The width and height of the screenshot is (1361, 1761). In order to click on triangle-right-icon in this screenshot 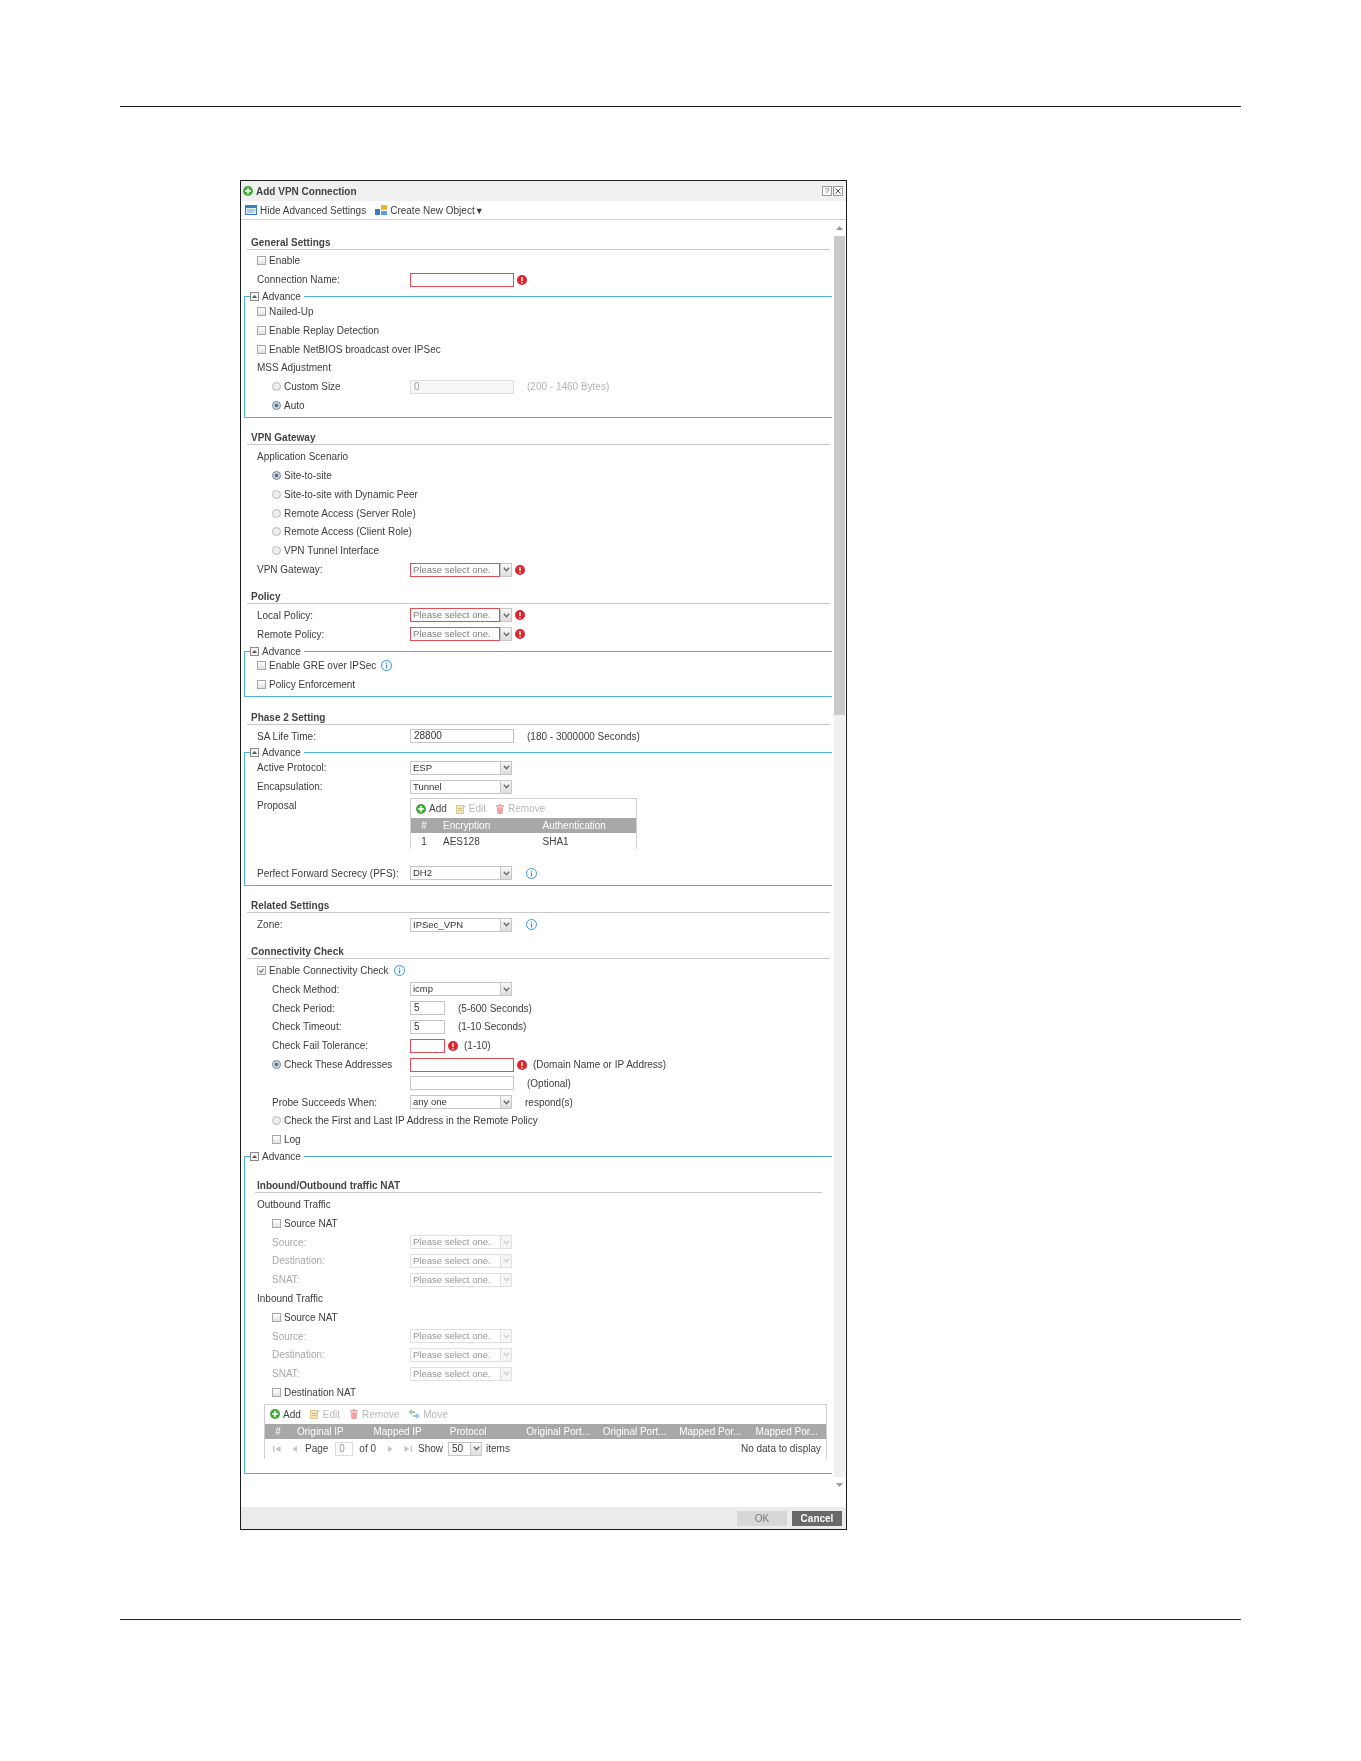, I will do `click(390, 1448)`.